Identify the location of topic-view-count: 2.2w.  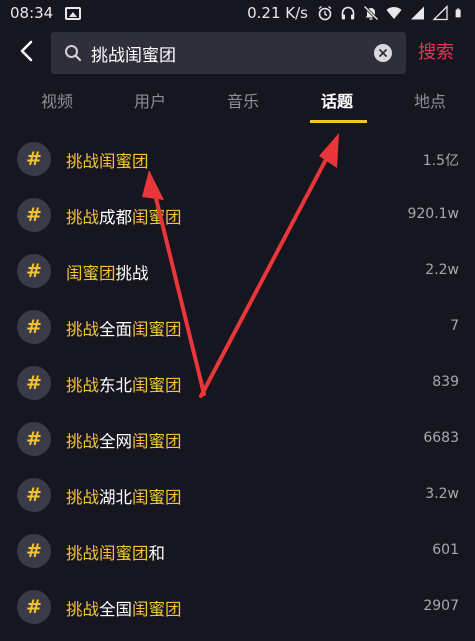
(442, 270).